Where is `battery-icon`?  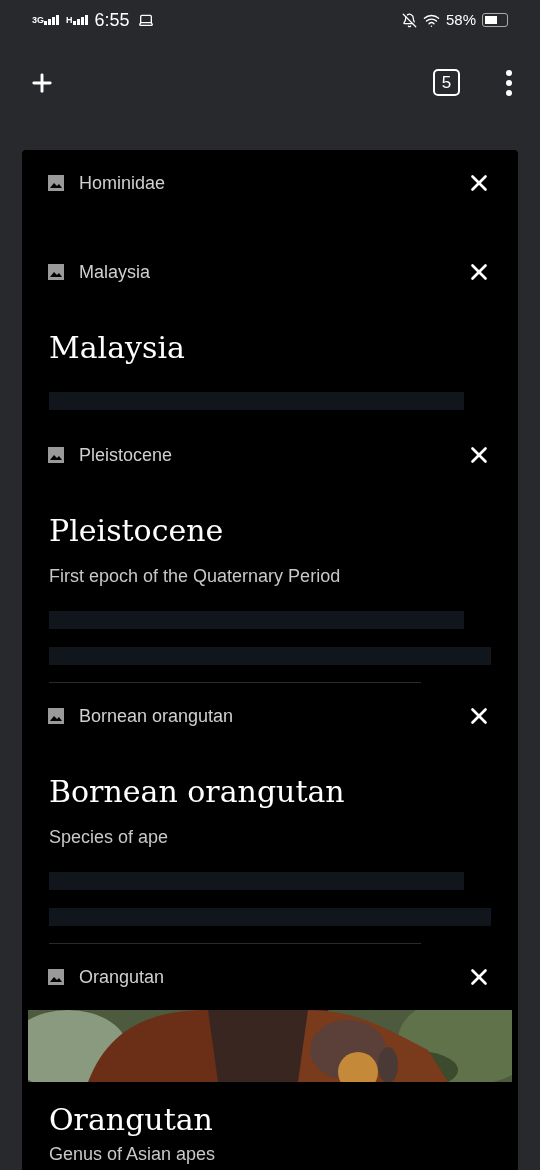 battery-icon is located at coordinates (495, 20).